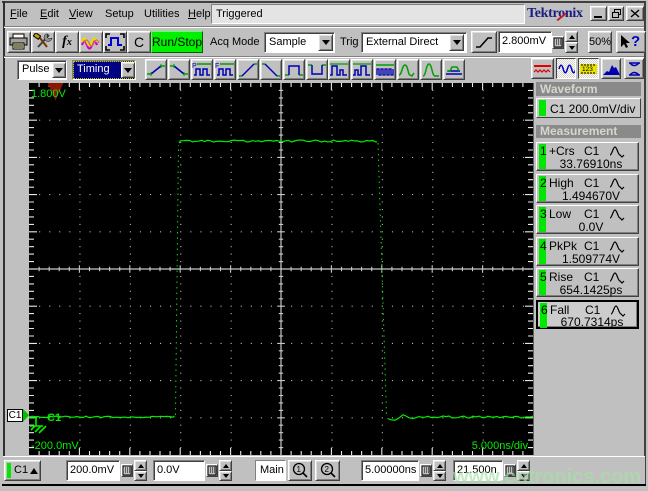 This screenshot has width=648, height=491. Describe the element at coordinates (326, 469) in the screenshot. I see `svg-text: 2` at that location.